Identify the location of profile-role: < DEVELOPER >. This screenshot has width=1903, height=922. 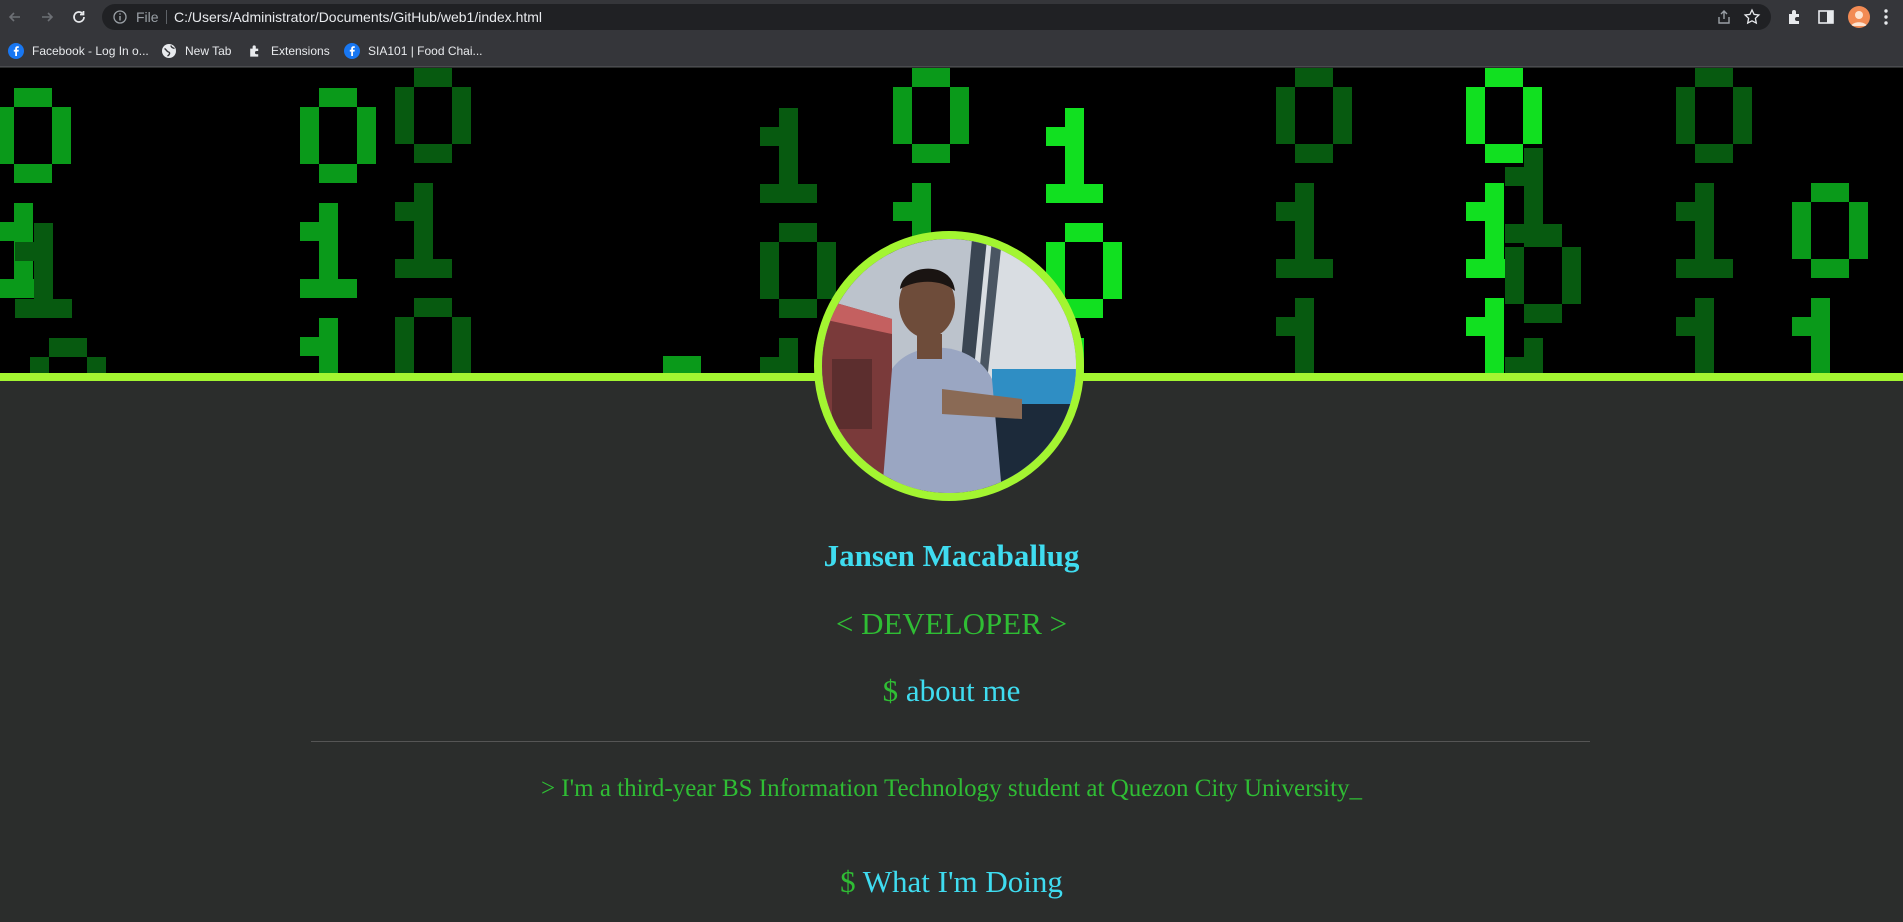
(951, 623).